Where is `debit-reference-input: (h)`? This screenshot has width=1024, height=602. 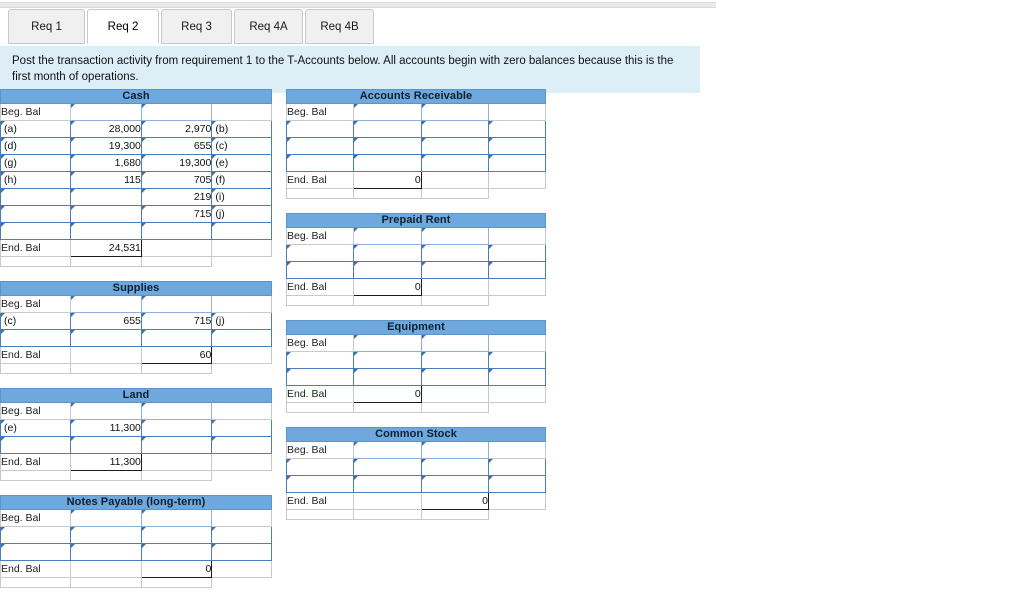
debit-reference-input: (h) is located at coordinates (36, 180).